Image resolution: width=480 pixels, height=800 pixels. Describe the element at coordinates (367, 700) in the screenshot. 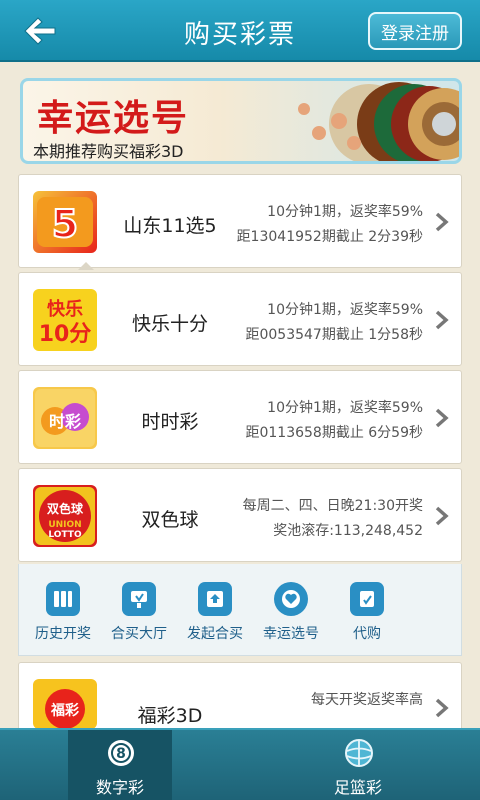

I see `lottery-schedule: 每天开奖返奖率高` at that location.